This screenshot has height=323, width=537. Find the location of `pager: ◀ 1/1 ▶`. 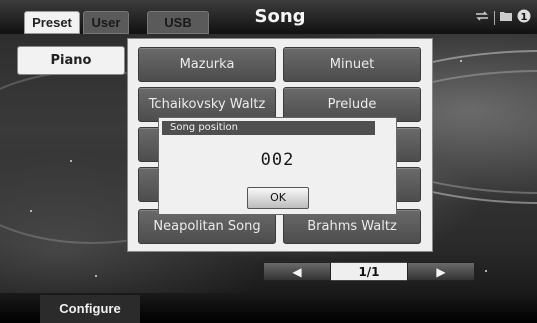

pager: ◀ 1/1 ▶ is located at coordinates (369, 271).